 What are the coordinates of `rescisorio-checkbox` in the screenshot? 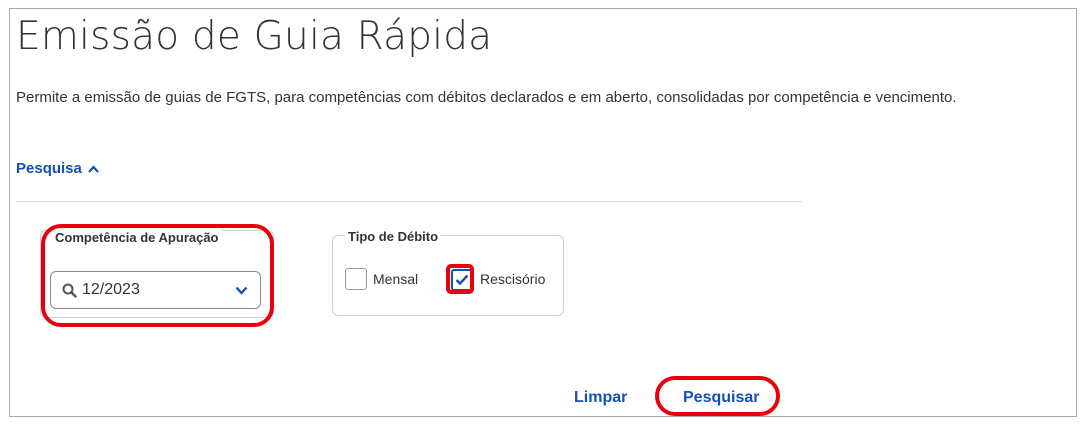 It's located at (462, 280).